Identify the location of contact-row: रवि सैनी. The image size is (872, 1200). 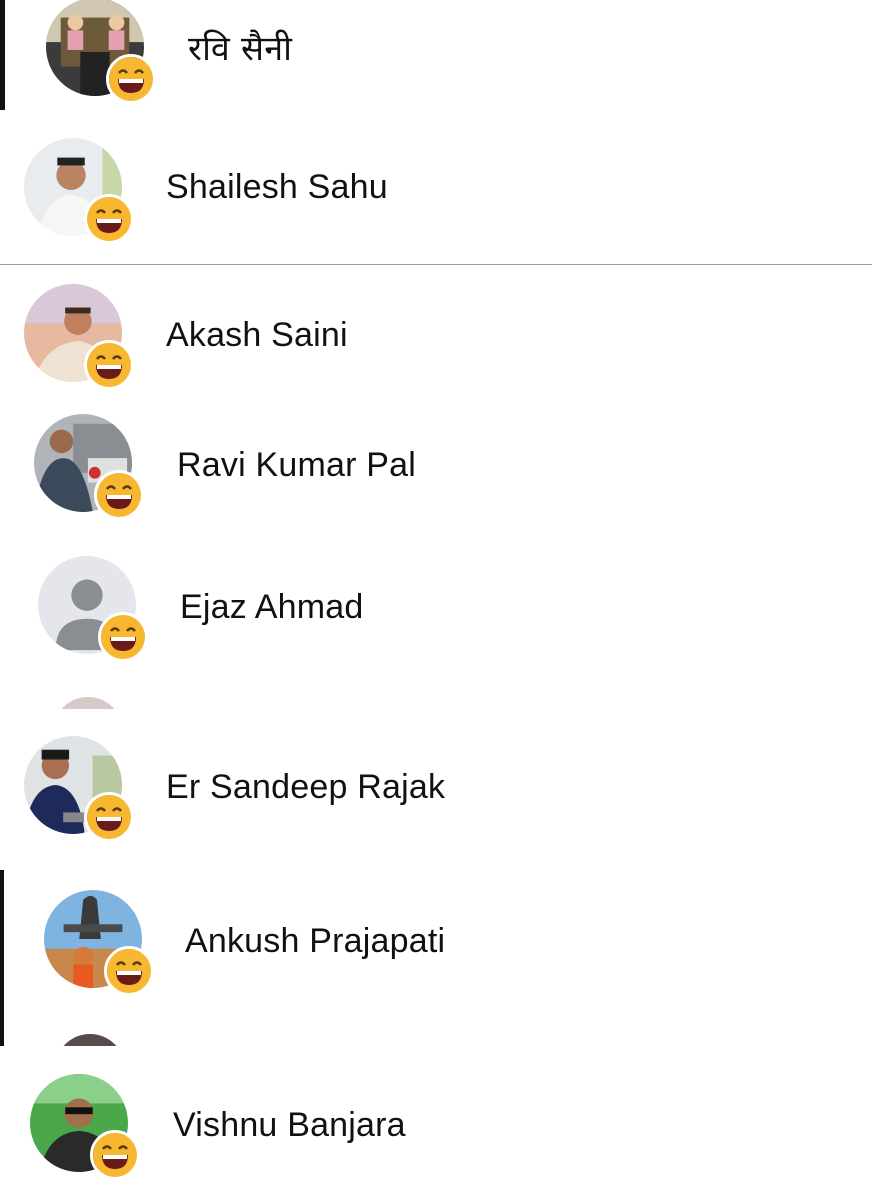
(436, 60).